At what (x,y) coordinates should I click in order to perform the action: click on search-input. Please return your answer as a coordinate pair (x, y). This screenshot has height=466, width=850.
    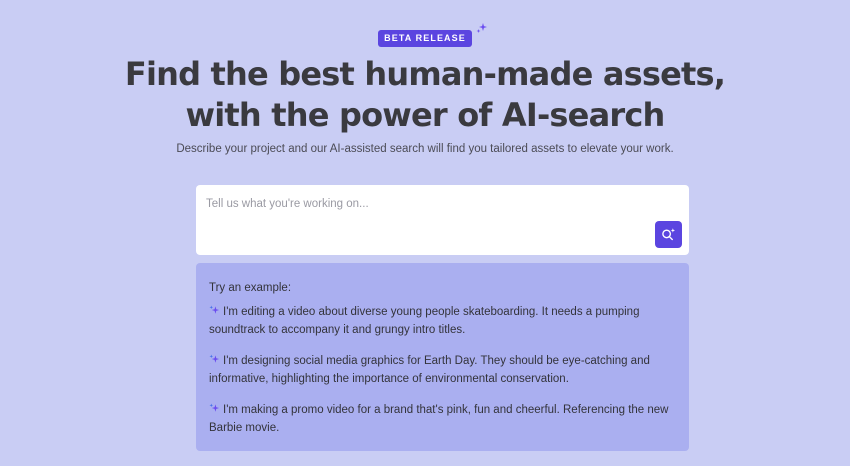
    Looking at the image, I should click on (426, 204).